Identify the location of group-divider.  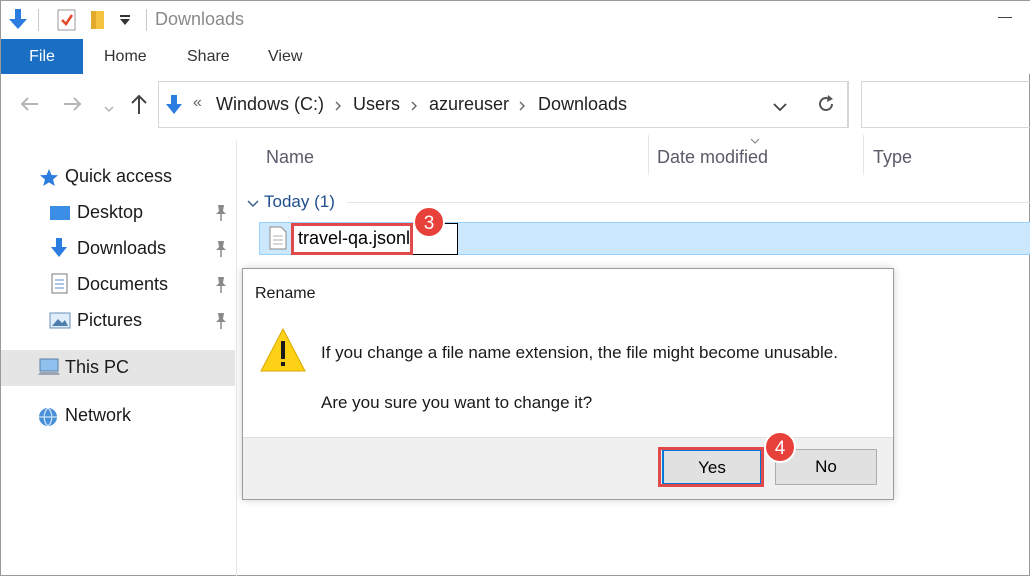
(688, 202).